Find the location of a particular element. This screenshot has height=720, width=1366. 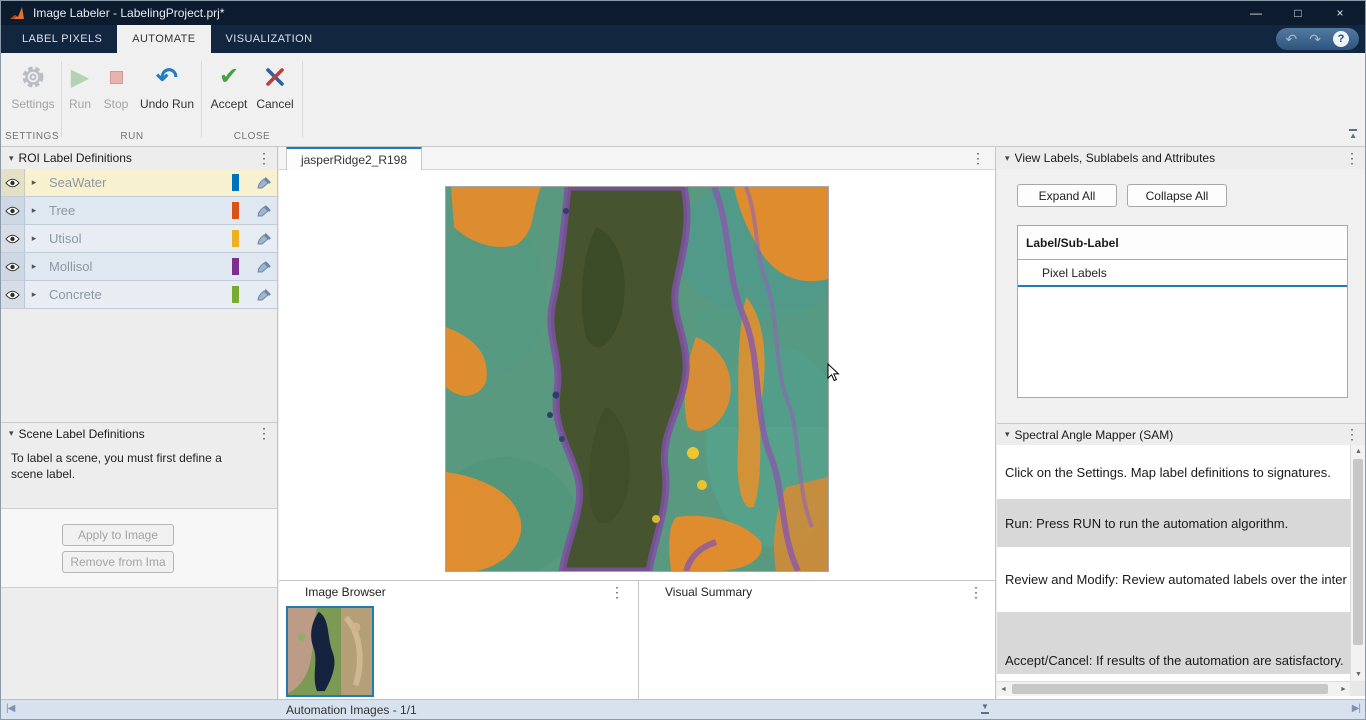

label-sublabel-table: Label/Sub-Label Pixel Labels is located at coordinates (1182, 311).